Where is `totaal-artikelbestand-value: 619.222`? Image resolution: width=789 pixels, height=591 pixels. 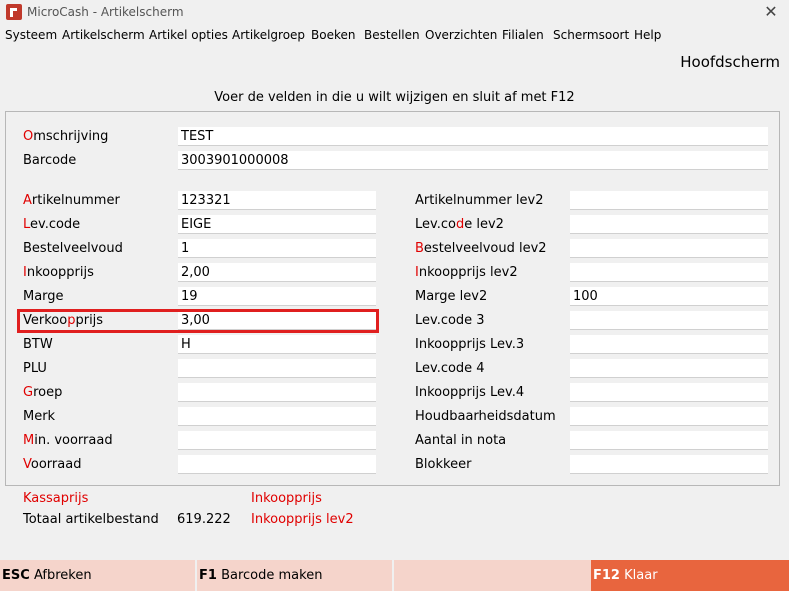
totaal-artikelbestand-value: 619.222 is located at coordinates (204, 519).